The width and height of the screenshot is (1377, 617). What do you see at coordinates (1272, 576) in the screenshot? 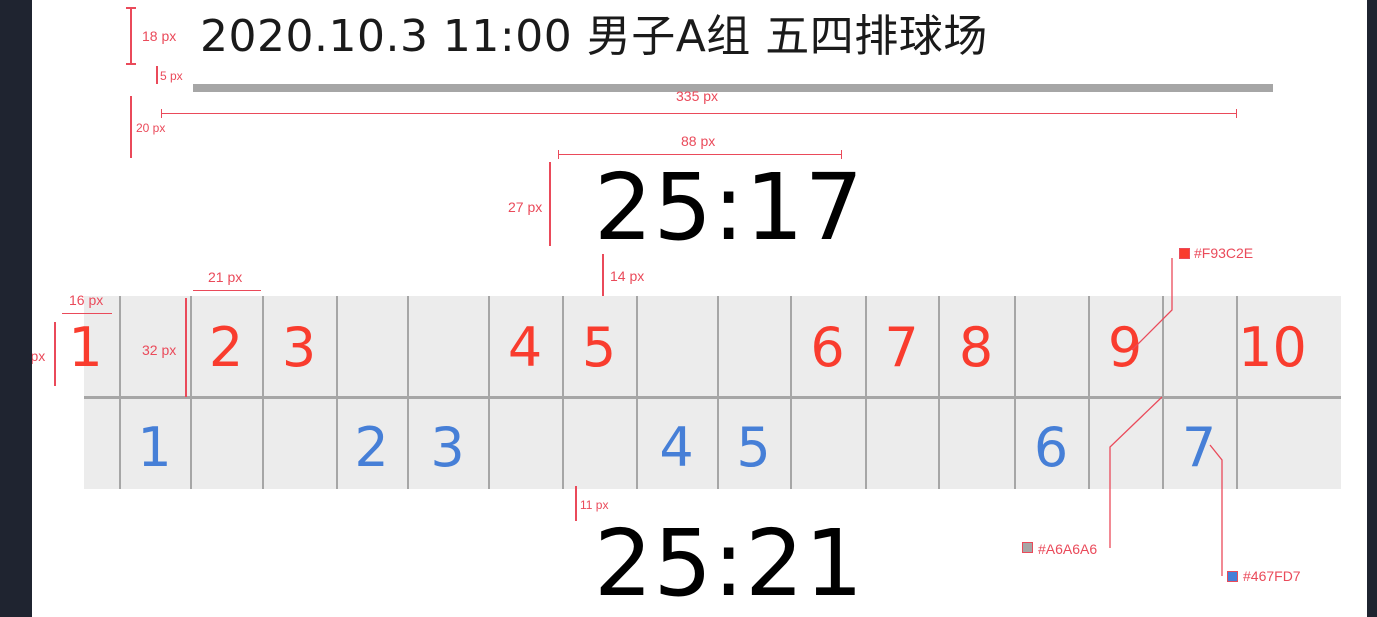
I see `blue-color-label: #467FD7` at bounding box center [1272, 576].